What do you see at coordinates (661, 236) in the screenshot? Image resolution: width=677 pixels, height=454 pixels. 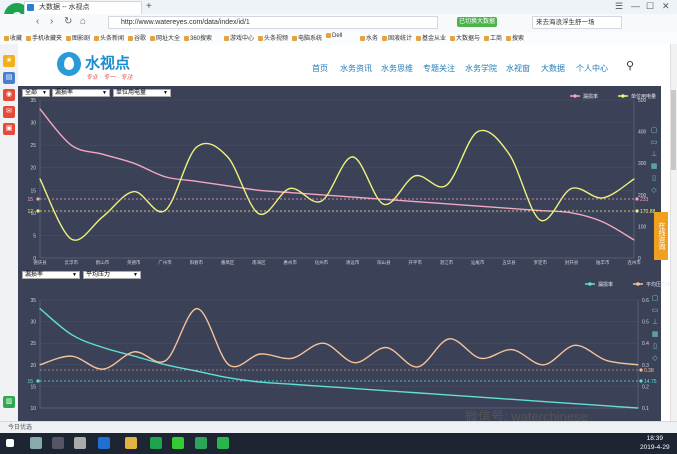 I see `online-consult-tab: 在线咨询` at bounding box center [661, 236].